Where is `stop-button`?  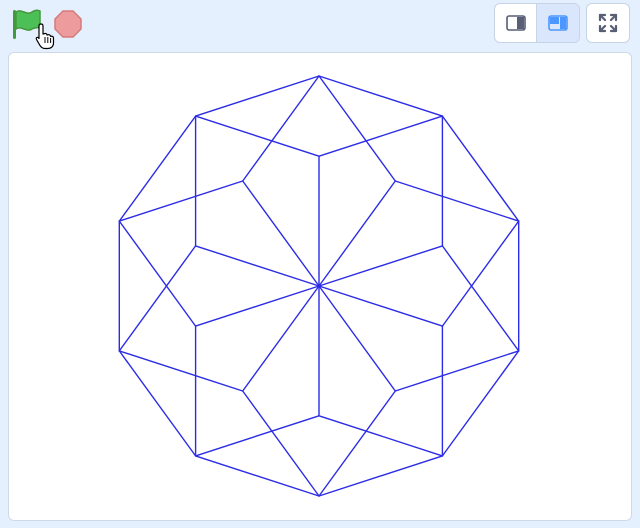
stop-button is located at coordinates (68, 24).